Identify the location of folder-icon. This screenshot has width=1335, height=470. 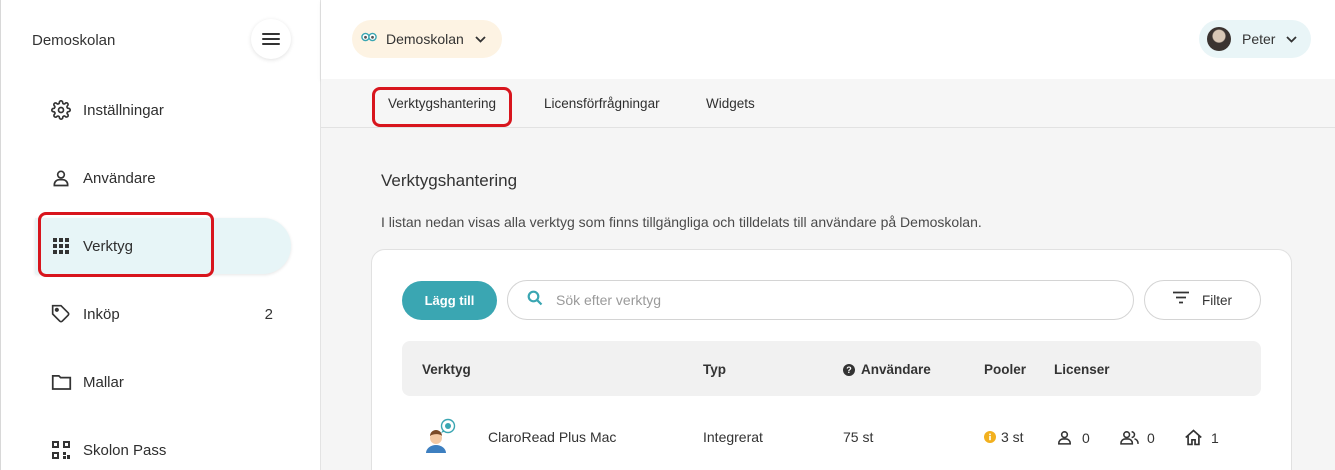
(61, 382).